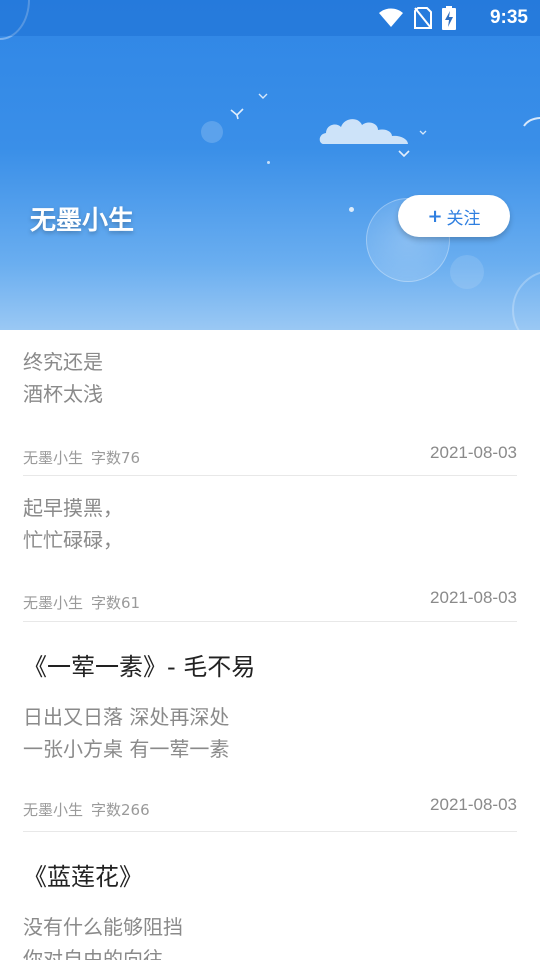  I want to click on excerpt-line: 起早摸黑，, so click(73, 508).